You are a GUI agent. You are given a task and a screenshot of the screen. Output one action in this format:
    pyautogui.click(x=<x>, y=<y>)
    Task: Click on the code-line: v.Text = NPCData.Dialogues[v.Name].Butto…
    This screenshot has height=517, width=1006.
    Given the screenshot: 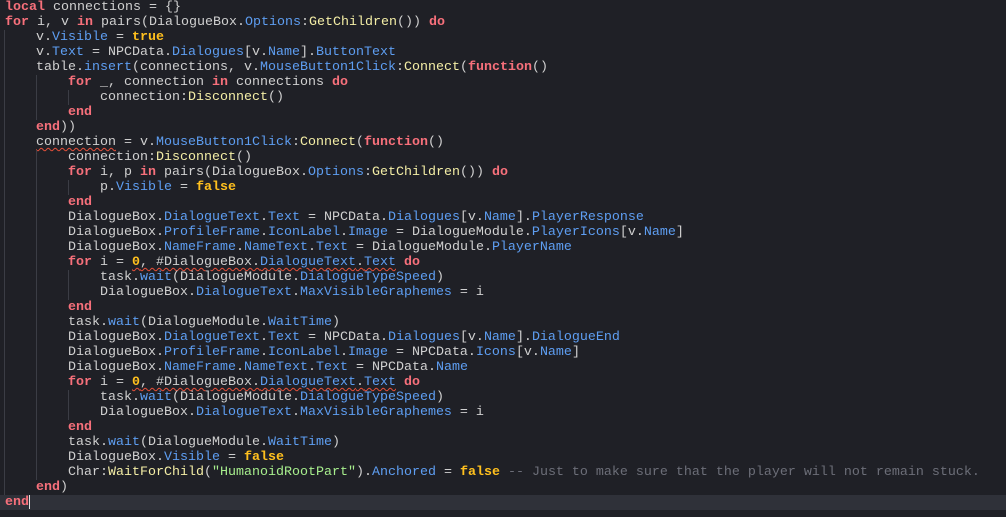 What is the action you would take?
    pyautogui.click(x=503, y=52)
    